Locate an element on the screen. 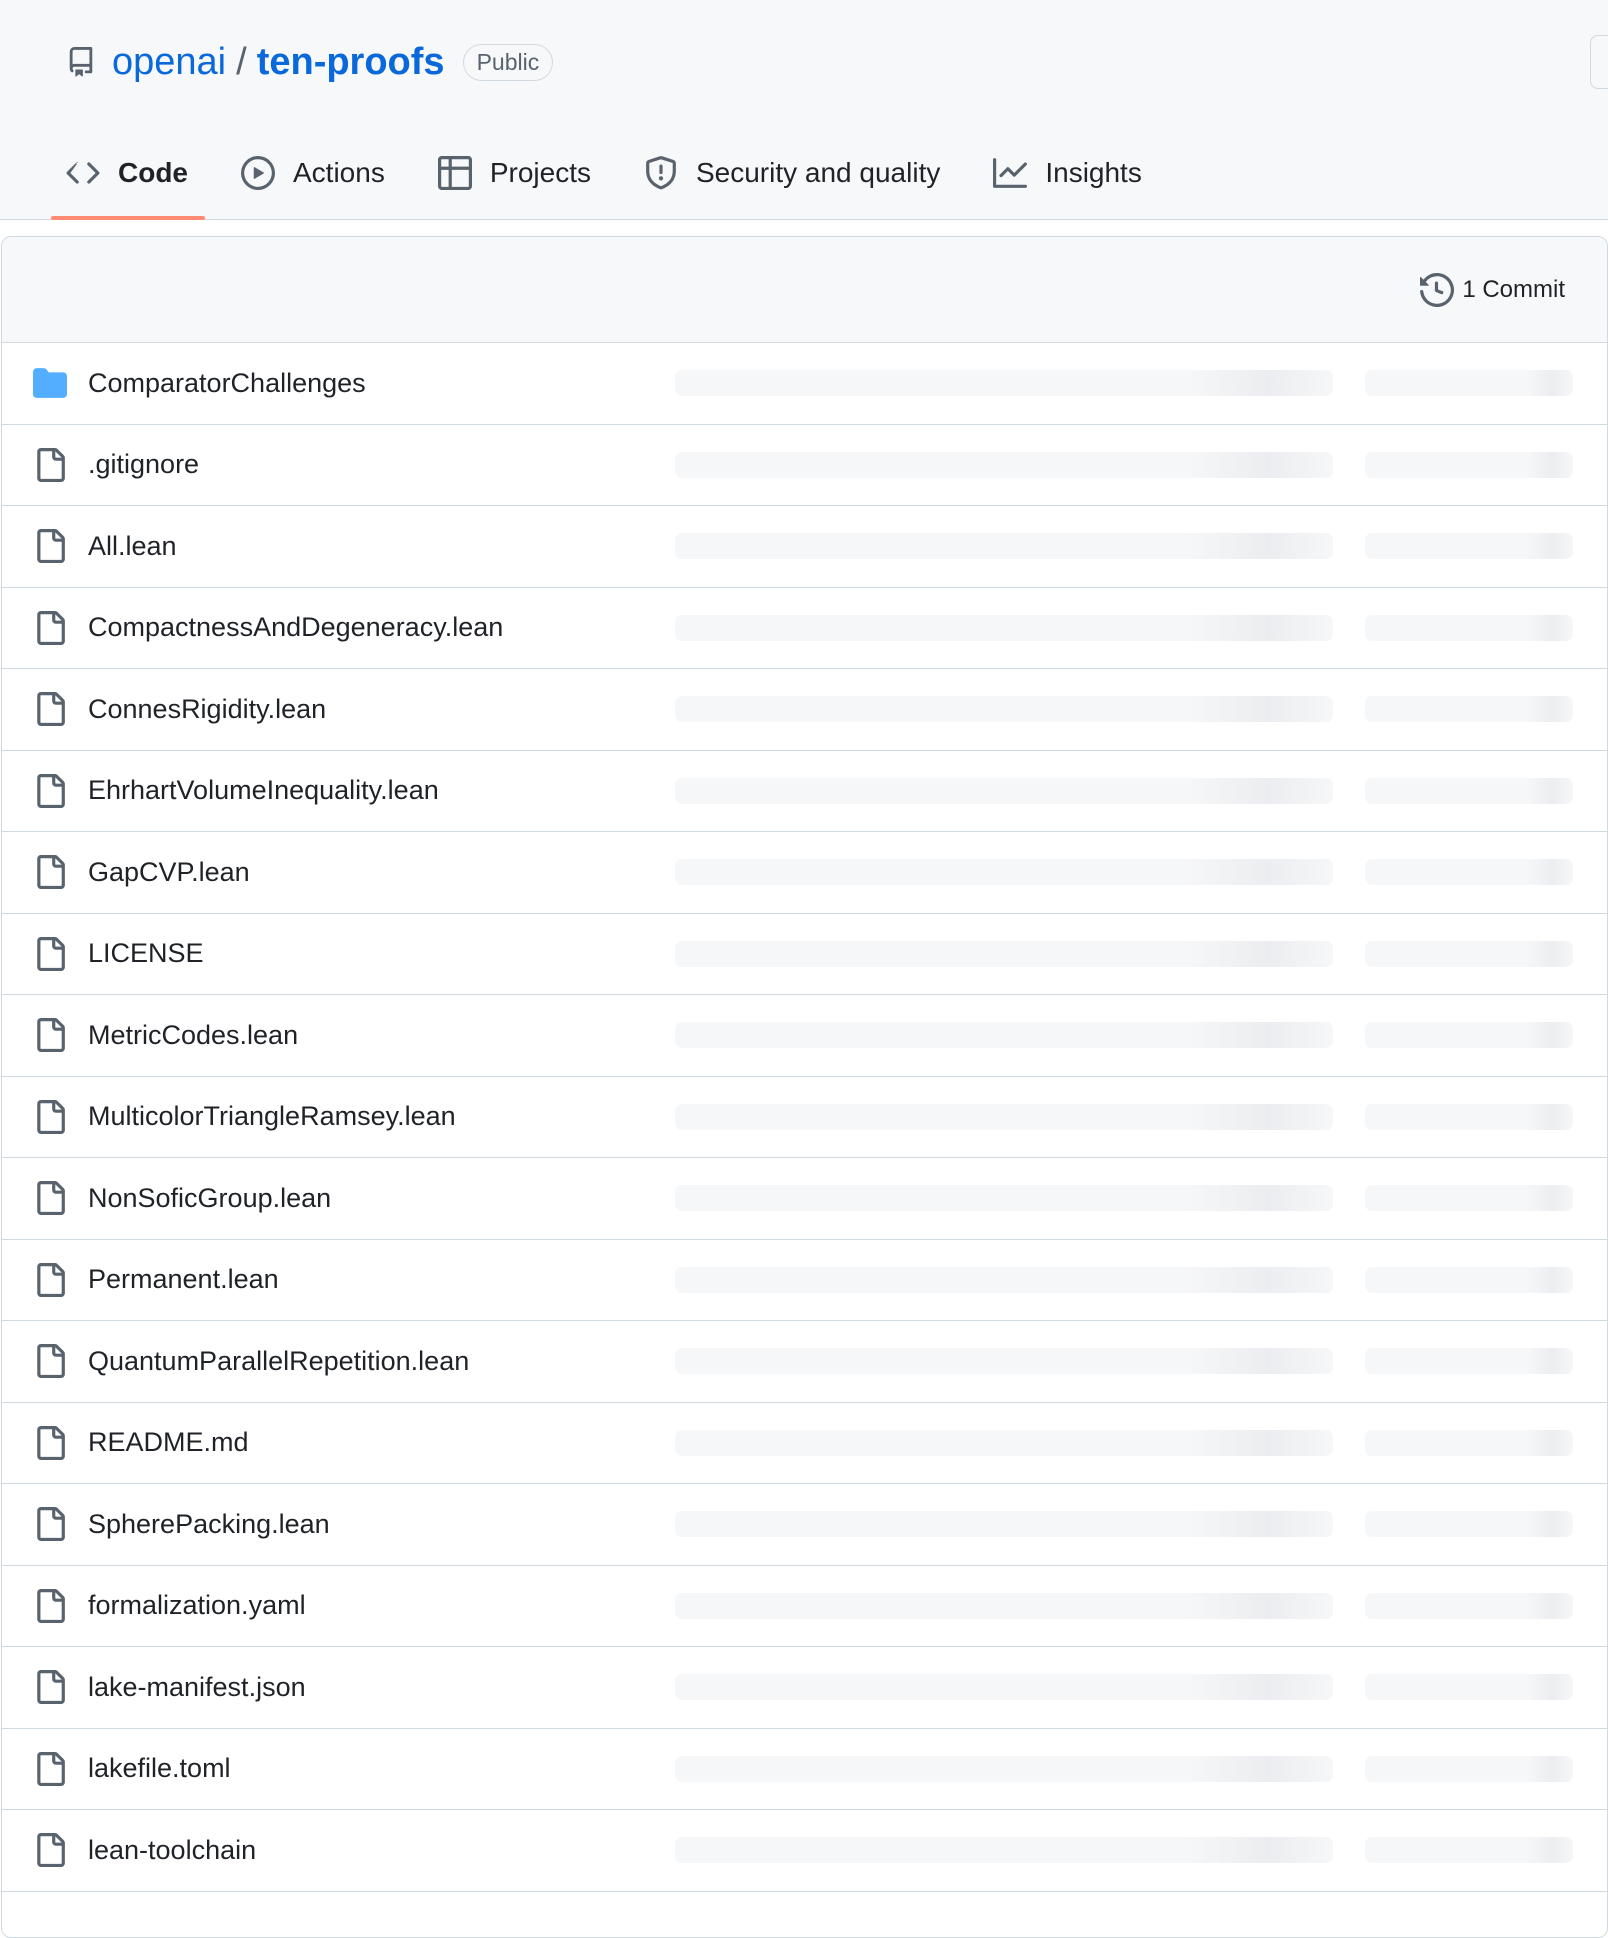 This screenshot has width=1608, height=1938. file-row: formalization.yaml is located at coordinates (804, 1606).